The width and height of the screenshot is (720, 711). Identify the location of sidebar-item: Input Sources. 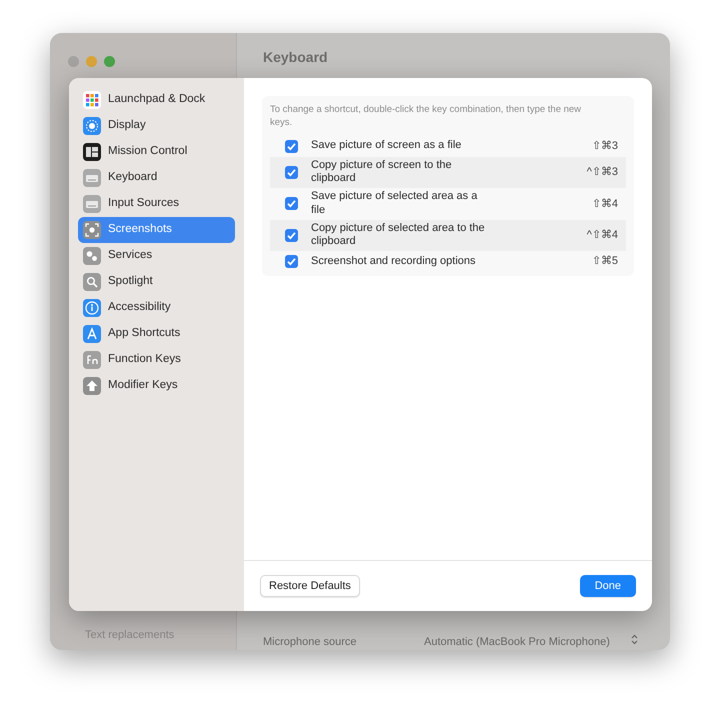
(156, 204).